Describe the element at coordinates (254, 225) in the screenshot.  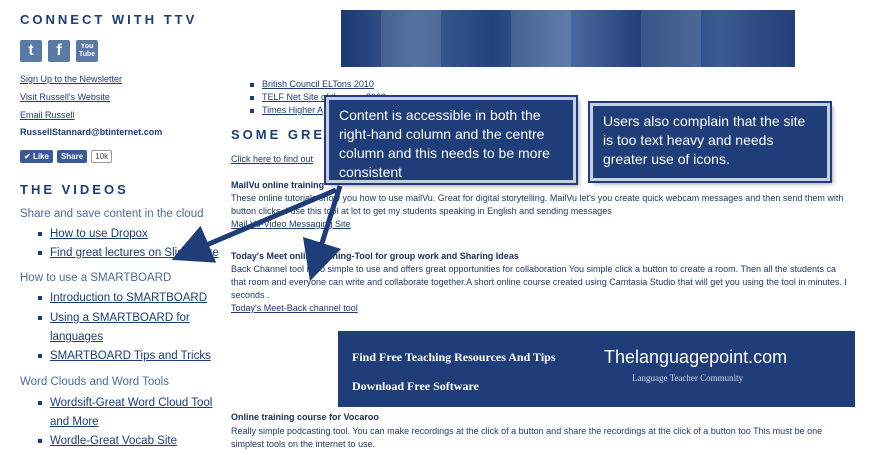
I see `arrow-to-sidebar` at that location.